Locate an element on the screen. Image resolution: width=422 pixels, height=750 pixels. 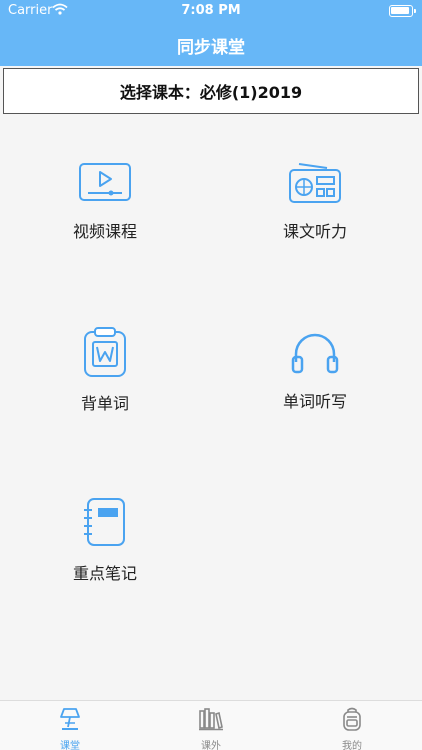
status-time: 7:08 PM is located at coordinates (211, 10).